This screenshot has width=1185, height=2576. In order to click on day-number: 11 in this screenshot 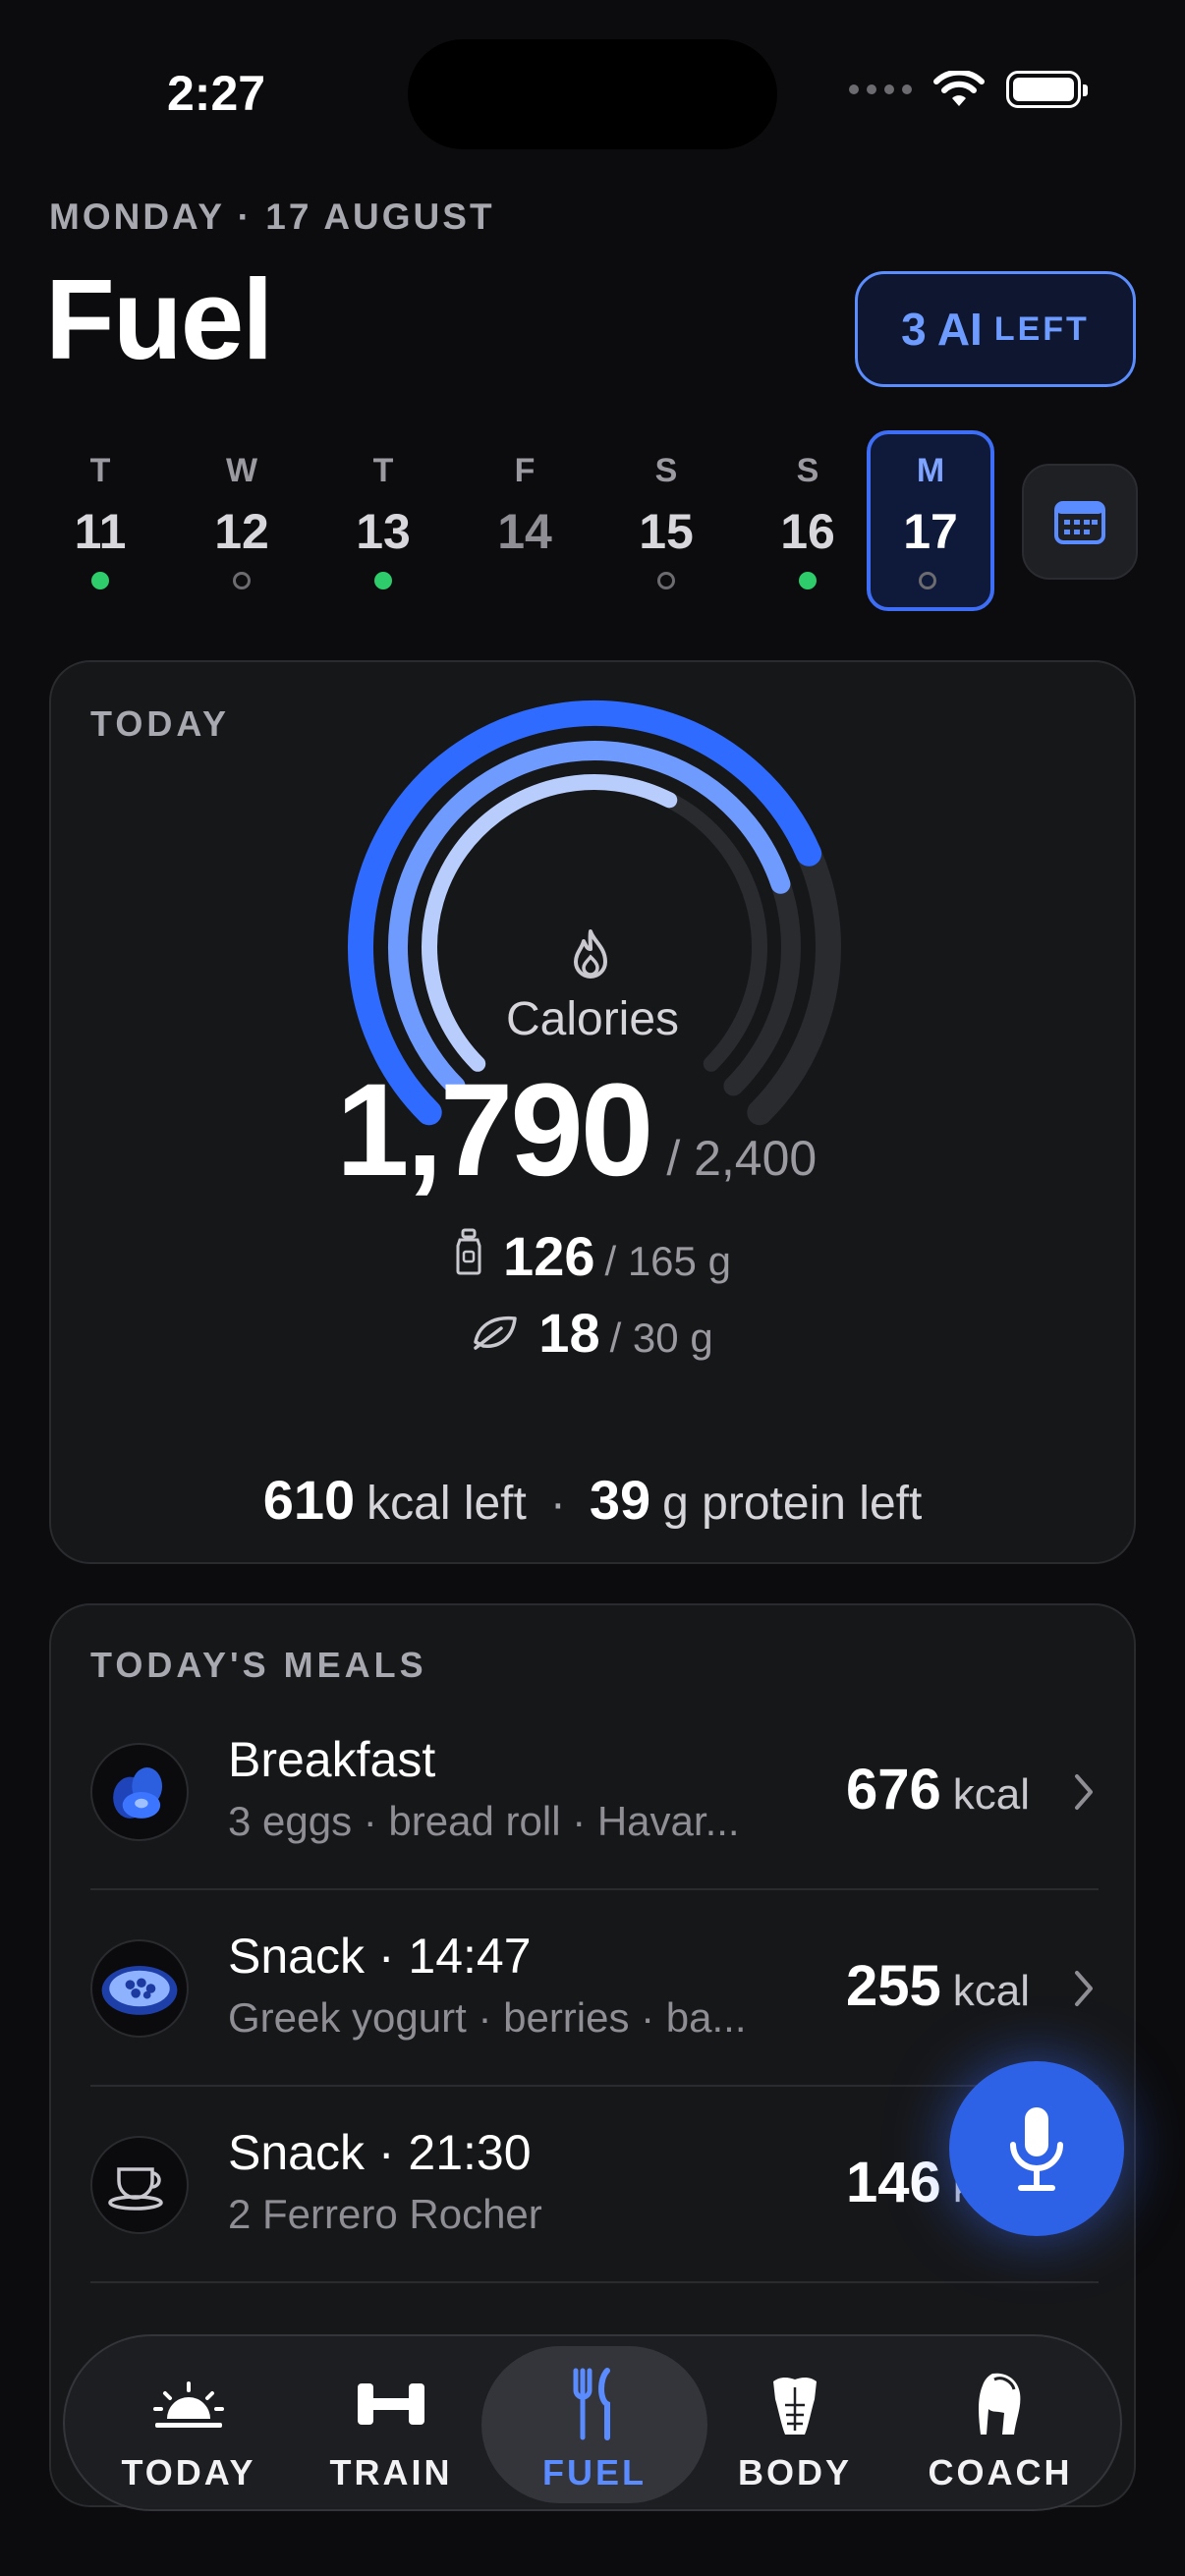, I will do `click(100, 531)`.